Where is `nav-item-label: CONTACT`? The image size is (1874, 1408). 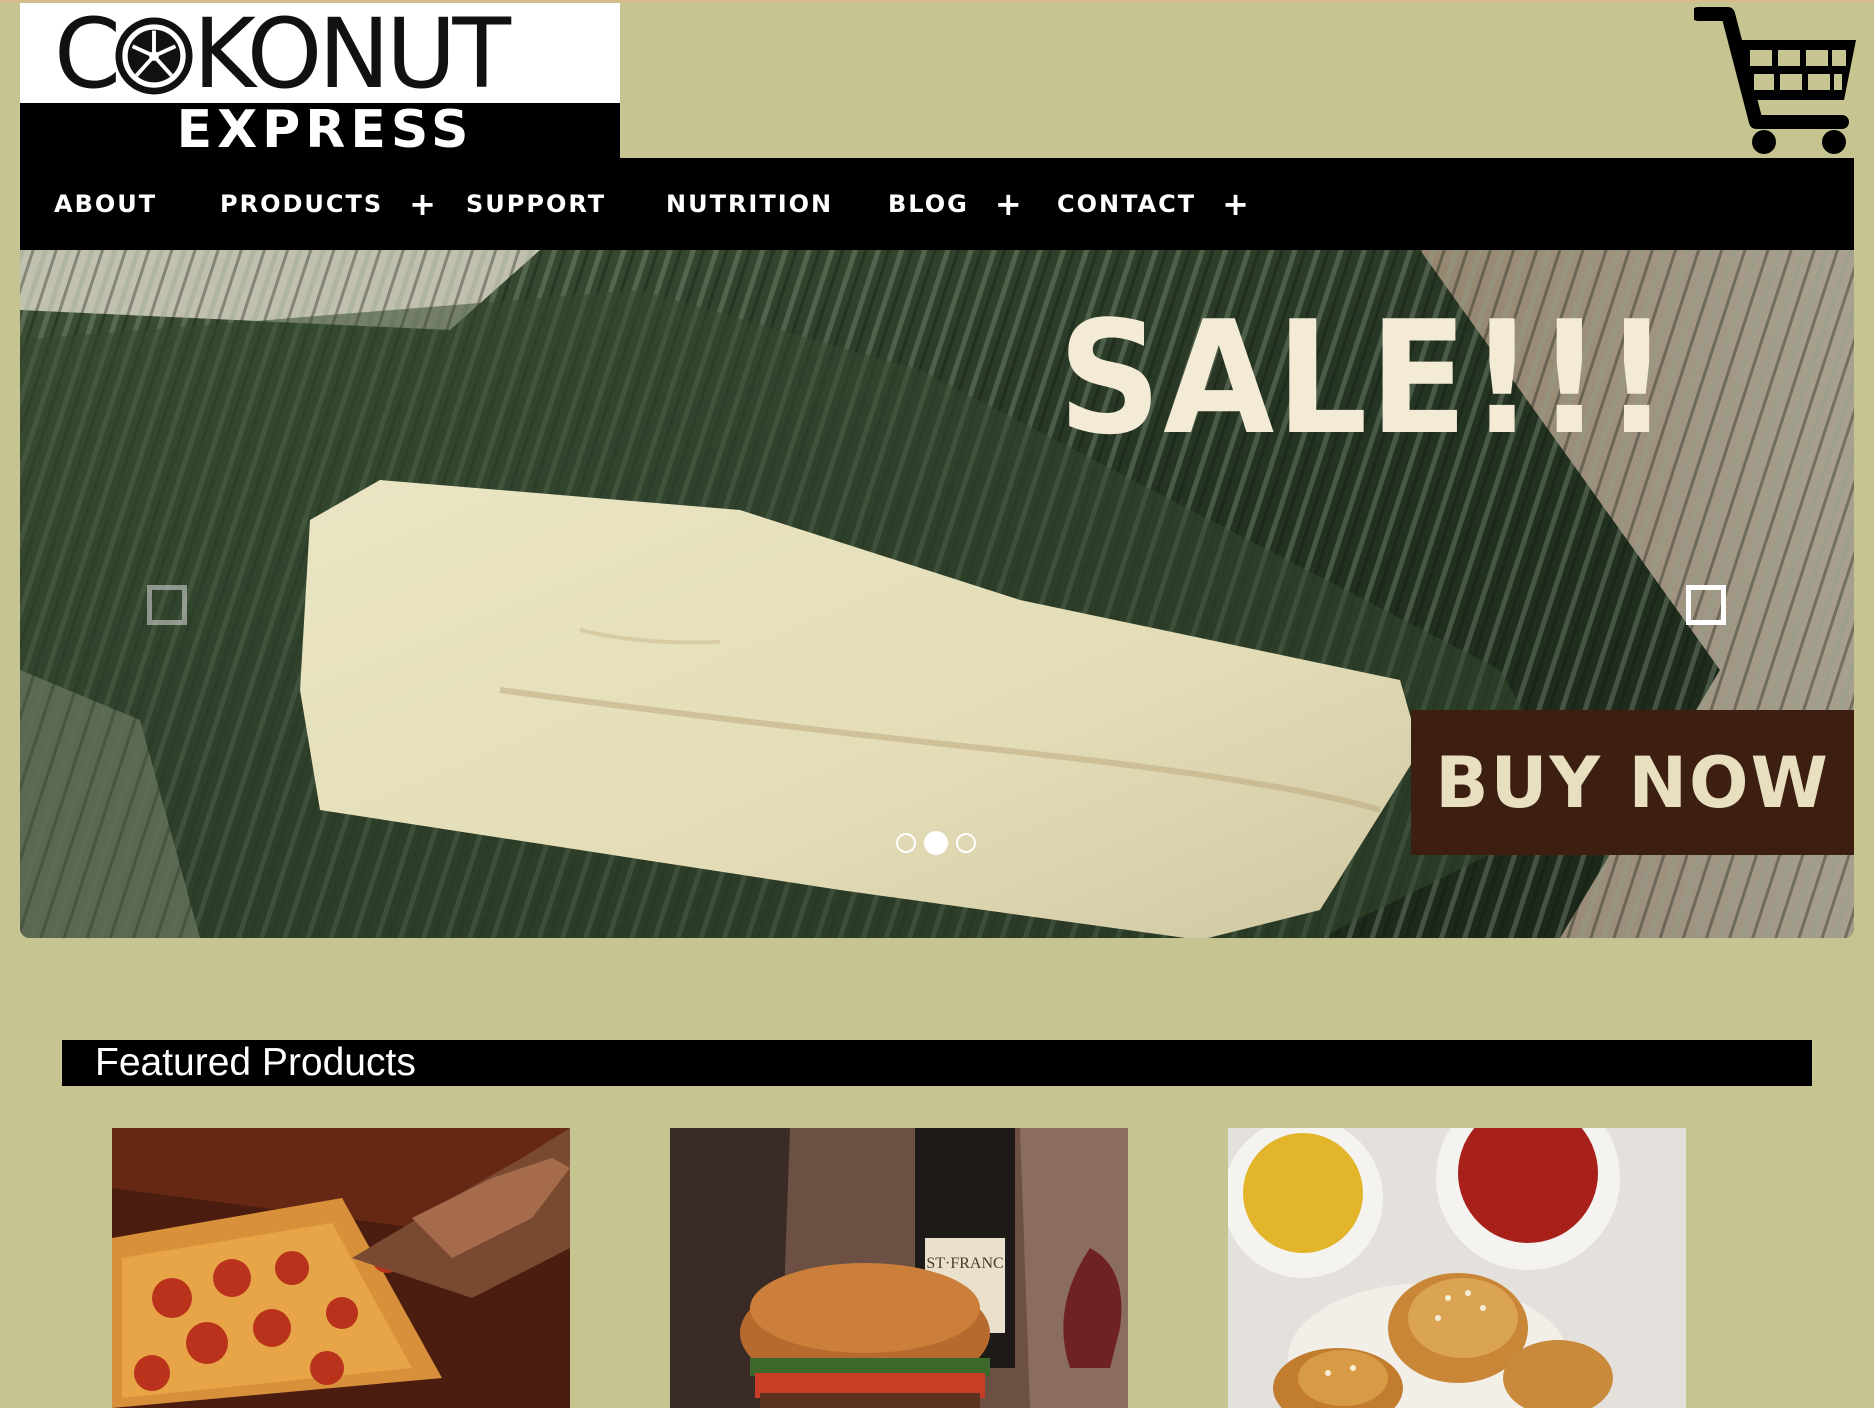 nav-item-label: CONTACT is located at coordinates (1127, 204).